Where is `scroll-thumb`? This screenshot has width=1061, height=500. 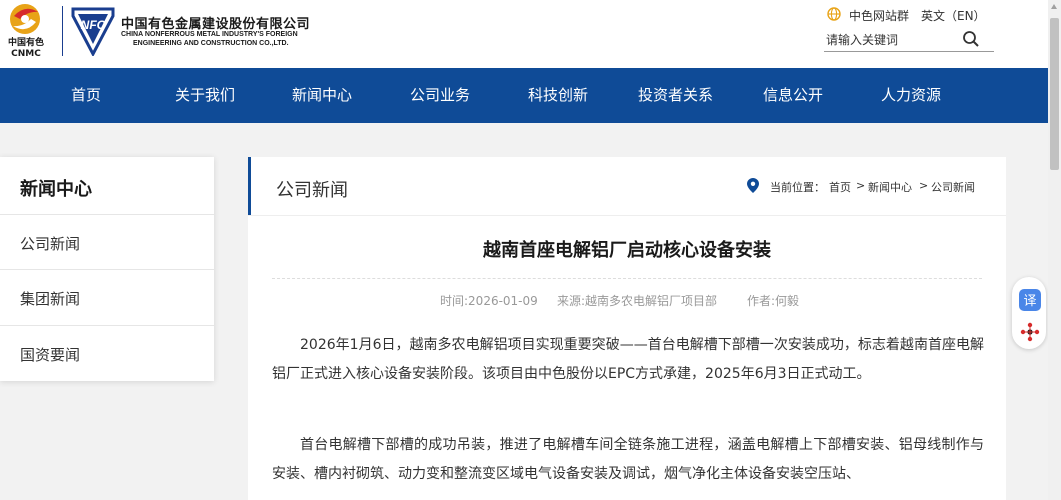
scroll-thumb is located at coordinates (1054, 94).